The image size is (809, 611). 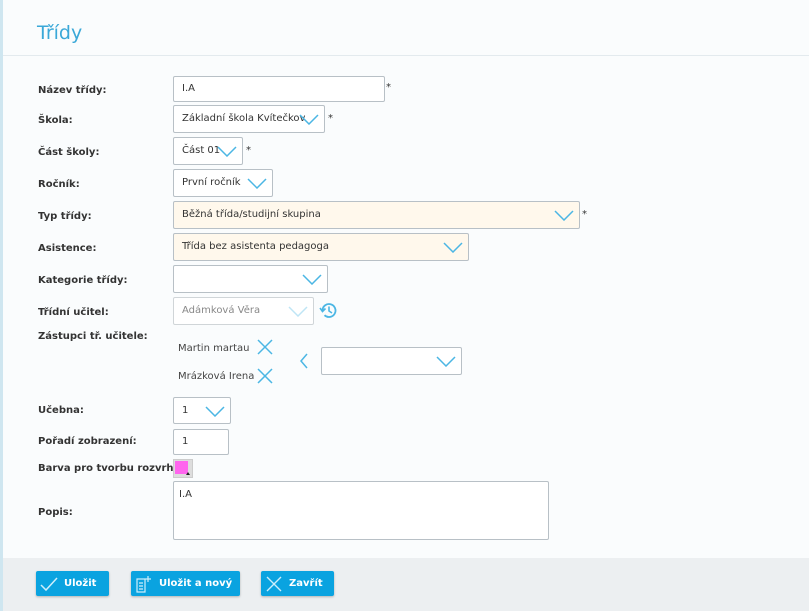 I want to click on rocnik-select: První ročník, so click(x=223, y=183).